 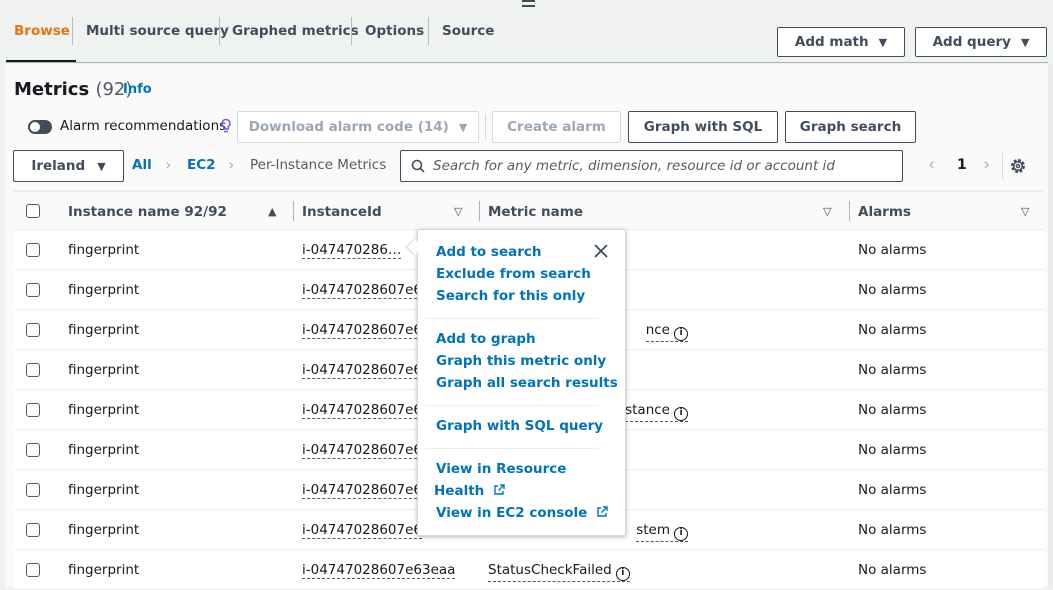 I want to click on metric-name-cell: stance i, so click(x=656, y=412).